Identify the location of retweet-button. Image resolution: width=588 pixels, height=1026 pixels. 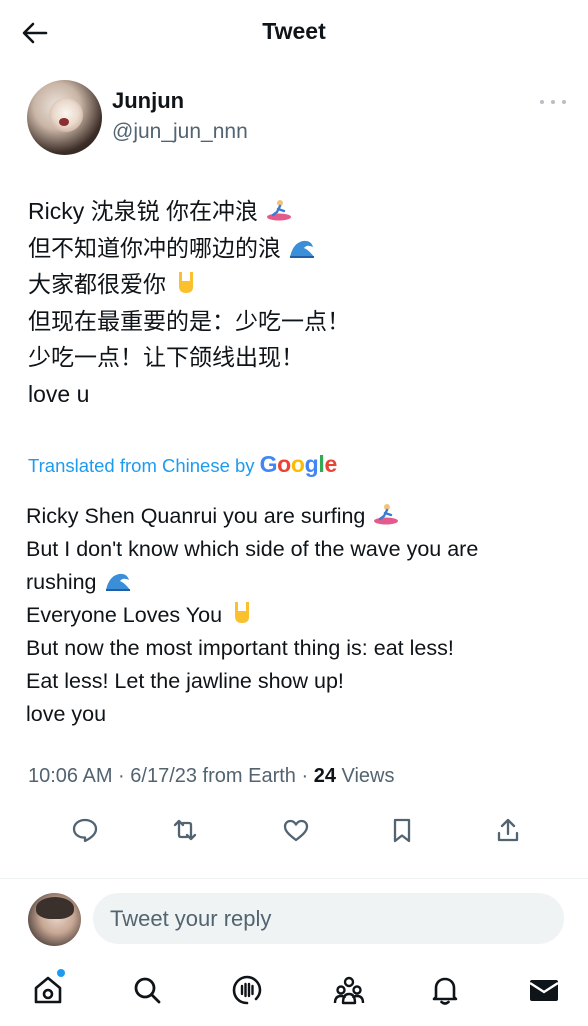
(185, 830).